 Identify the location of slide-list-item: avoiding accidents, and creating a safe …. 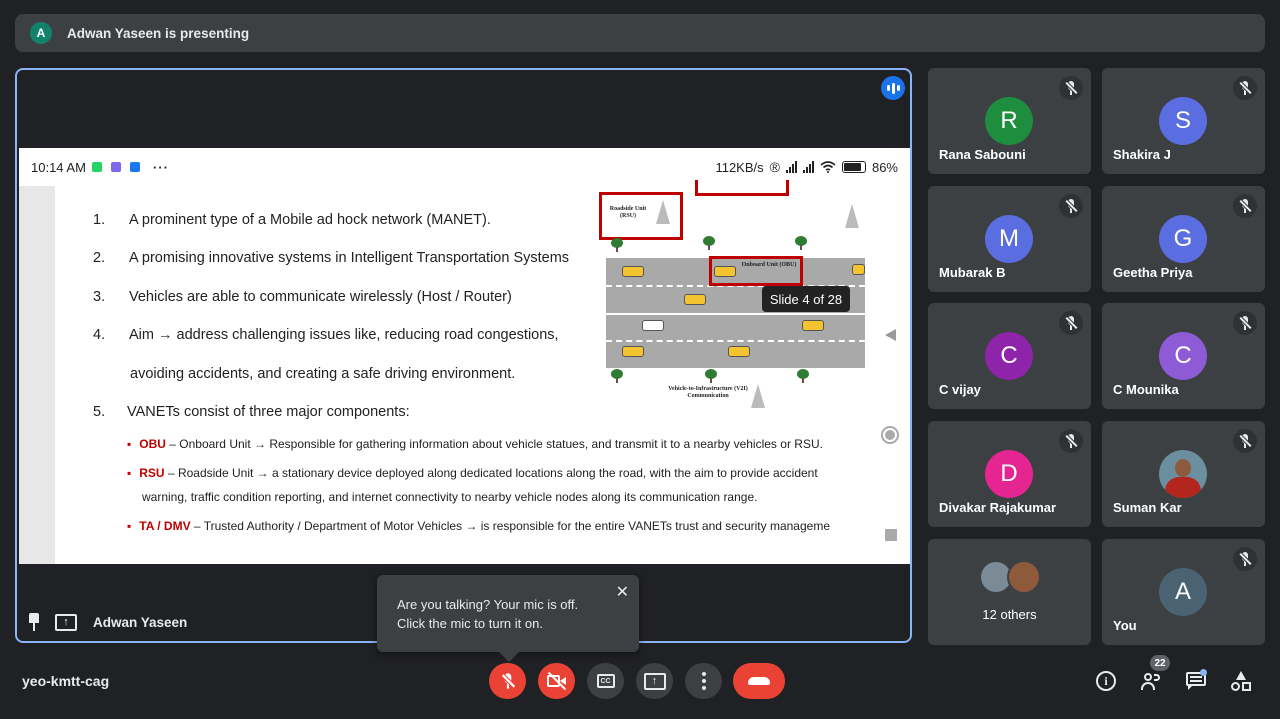
(323, 374).